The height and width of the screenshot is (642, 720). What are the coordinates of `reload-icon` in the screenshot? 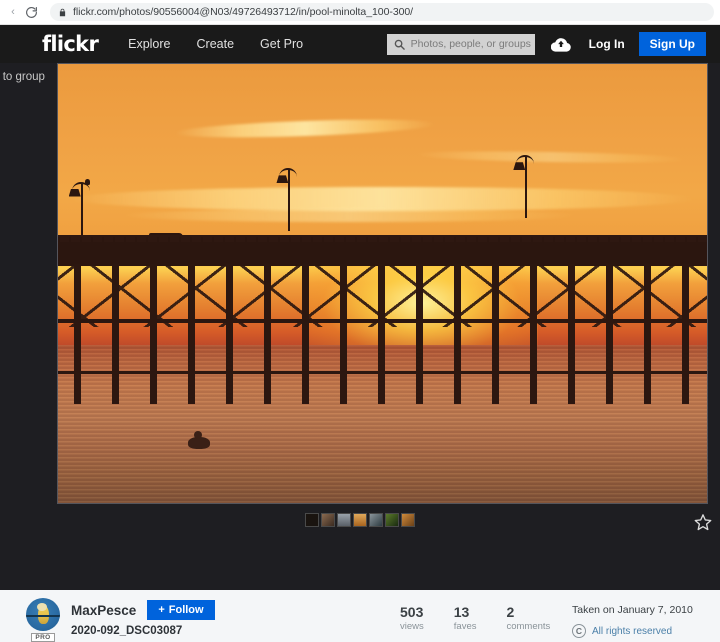 It's located at (31, 12).